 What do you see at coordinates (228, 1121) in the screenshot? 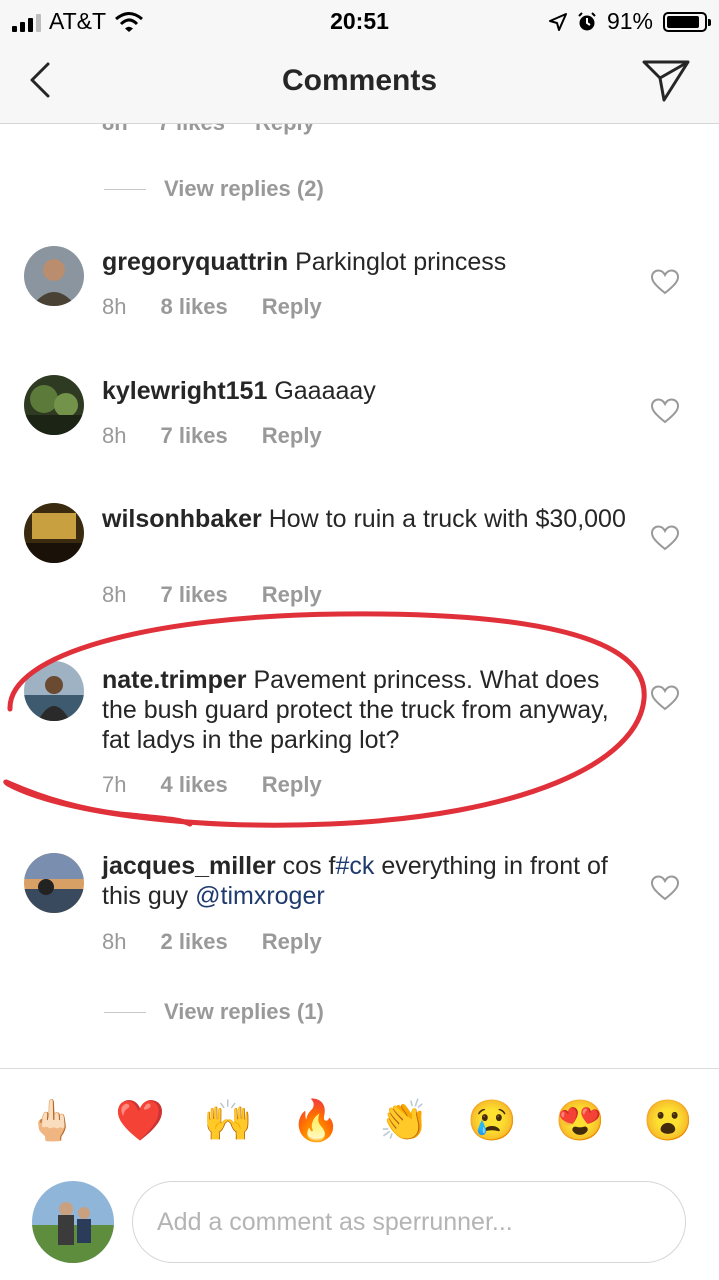
I see `reaction-raising-hands: 🙌` at bounding box center [228, 1121].